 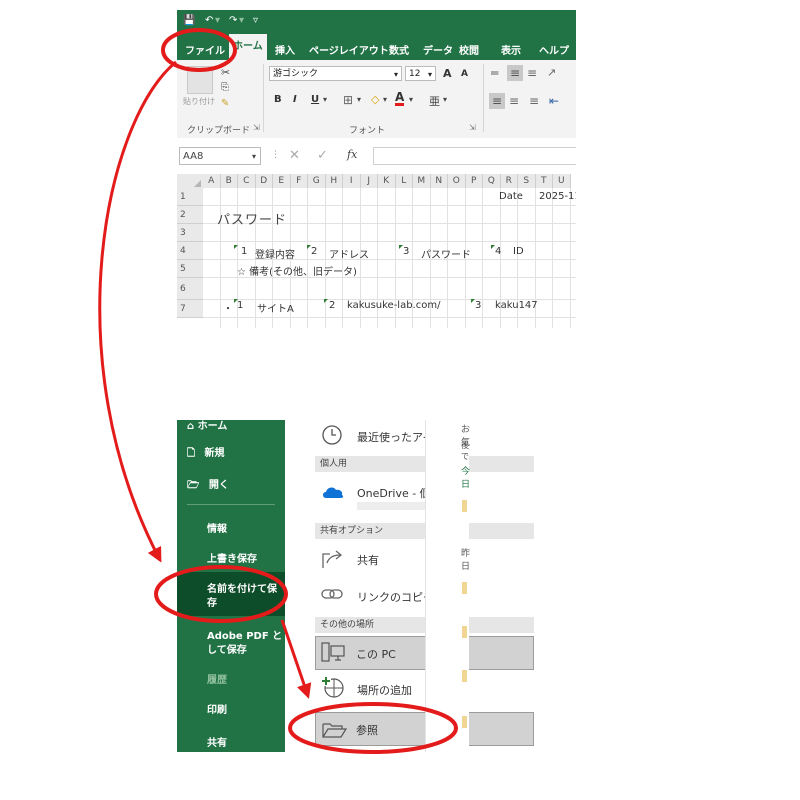 What do you see at coordinates (492, 181) in the screenshot?
I see `column-header: Q` at bounding box center [492, 181].